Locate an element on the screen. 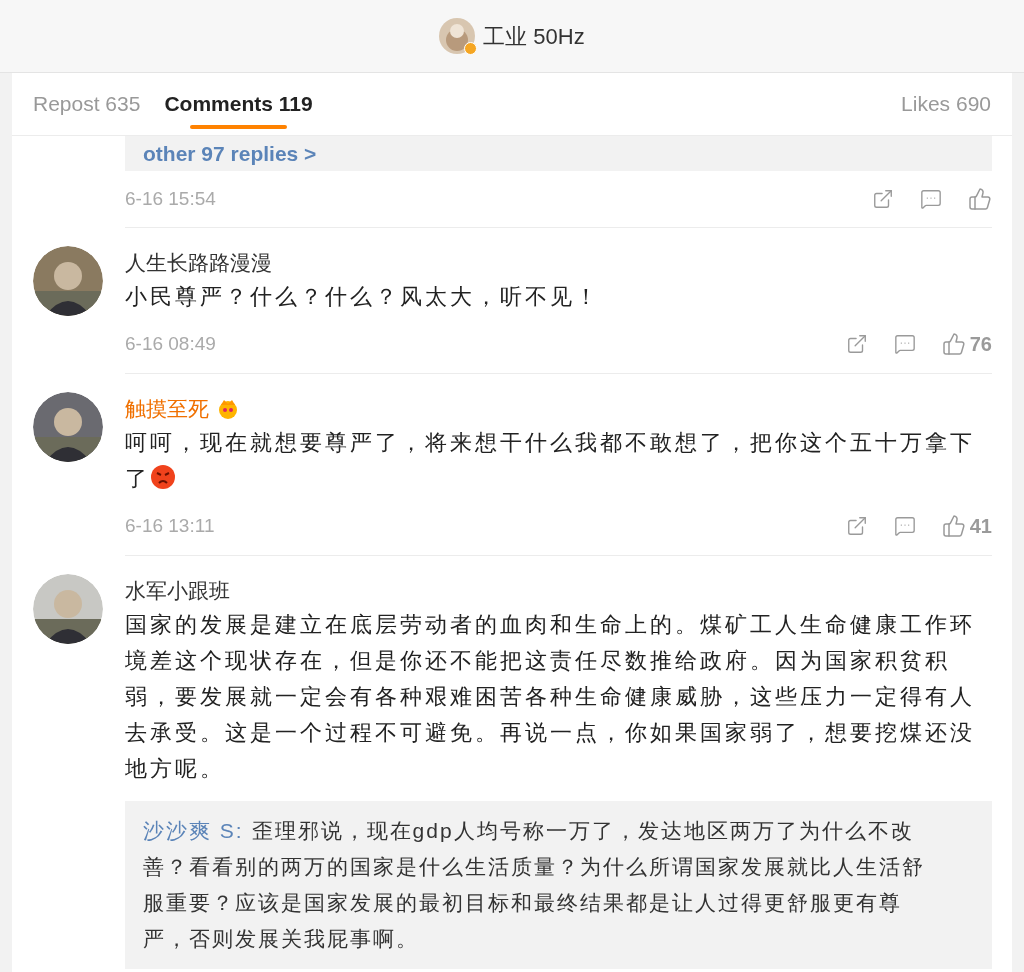 The width and height of the screenshot is (1024, 972). comment-time: 6-16 13:11 is located at coordinates (170, 525).